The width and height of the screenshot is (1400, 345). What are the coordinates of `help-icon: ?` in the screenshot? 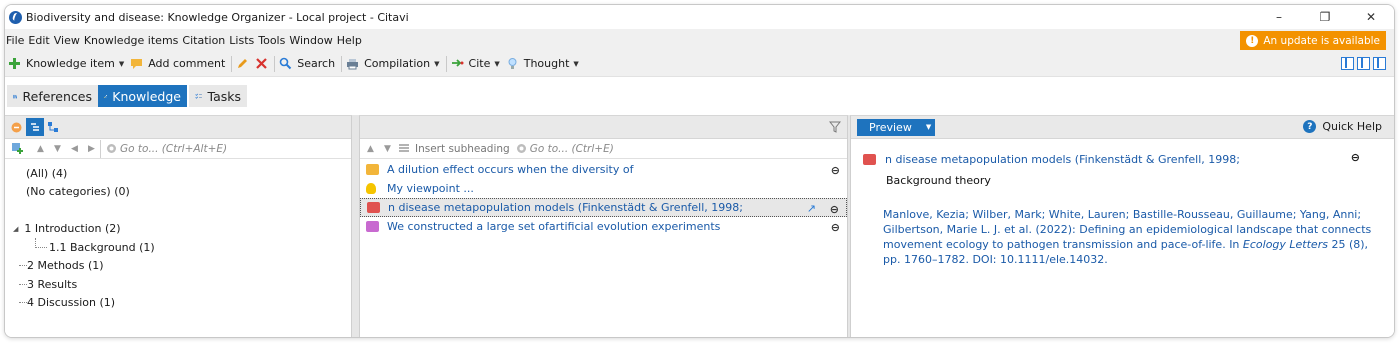 It's located at (1310, 126).